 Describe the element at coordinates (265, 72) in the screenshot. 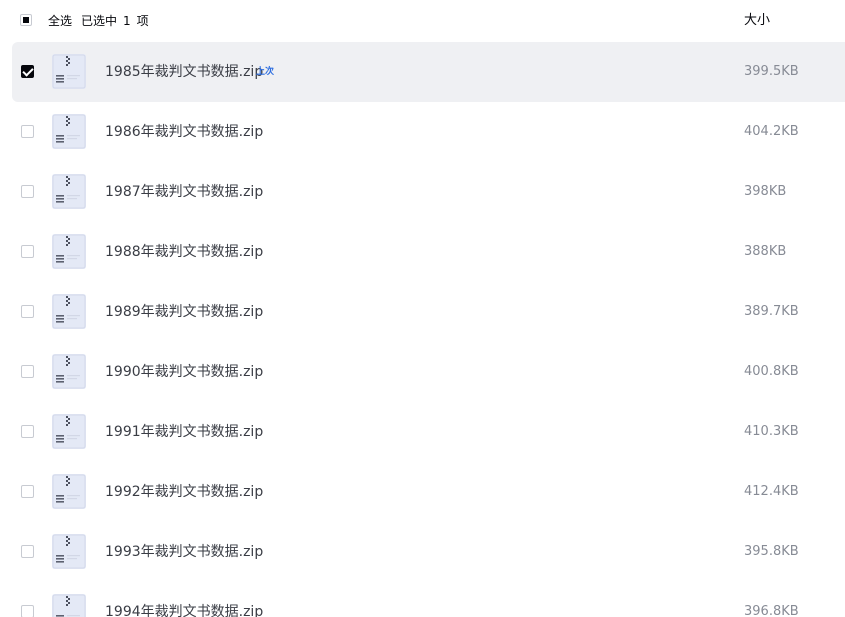

I see `recent-tag: 上次` at that location.